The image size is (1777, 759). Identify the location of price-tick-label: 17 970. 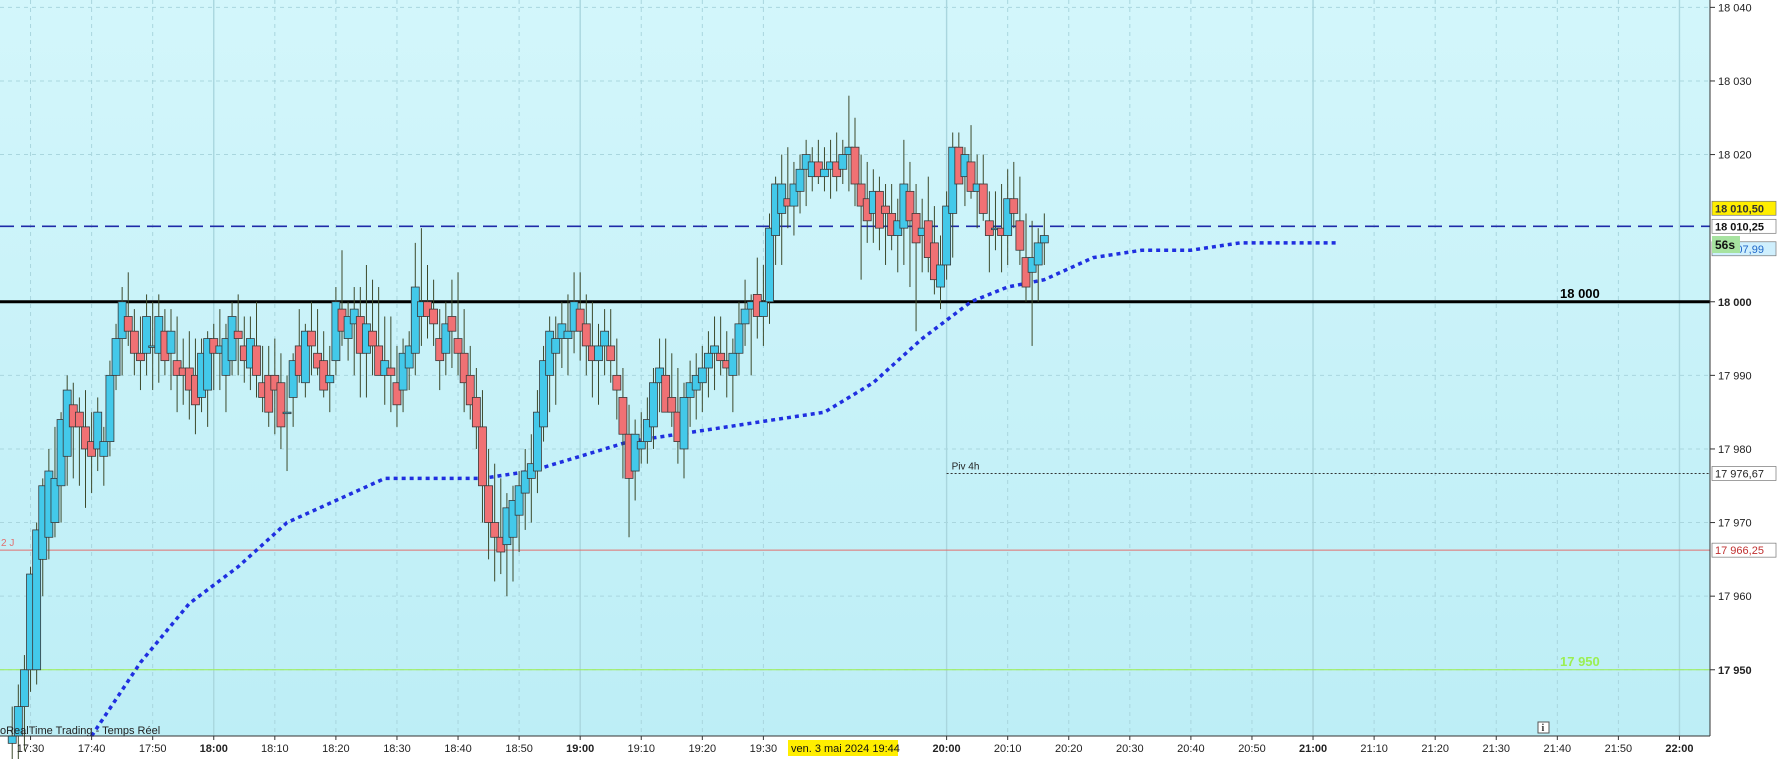
(1735, 524).